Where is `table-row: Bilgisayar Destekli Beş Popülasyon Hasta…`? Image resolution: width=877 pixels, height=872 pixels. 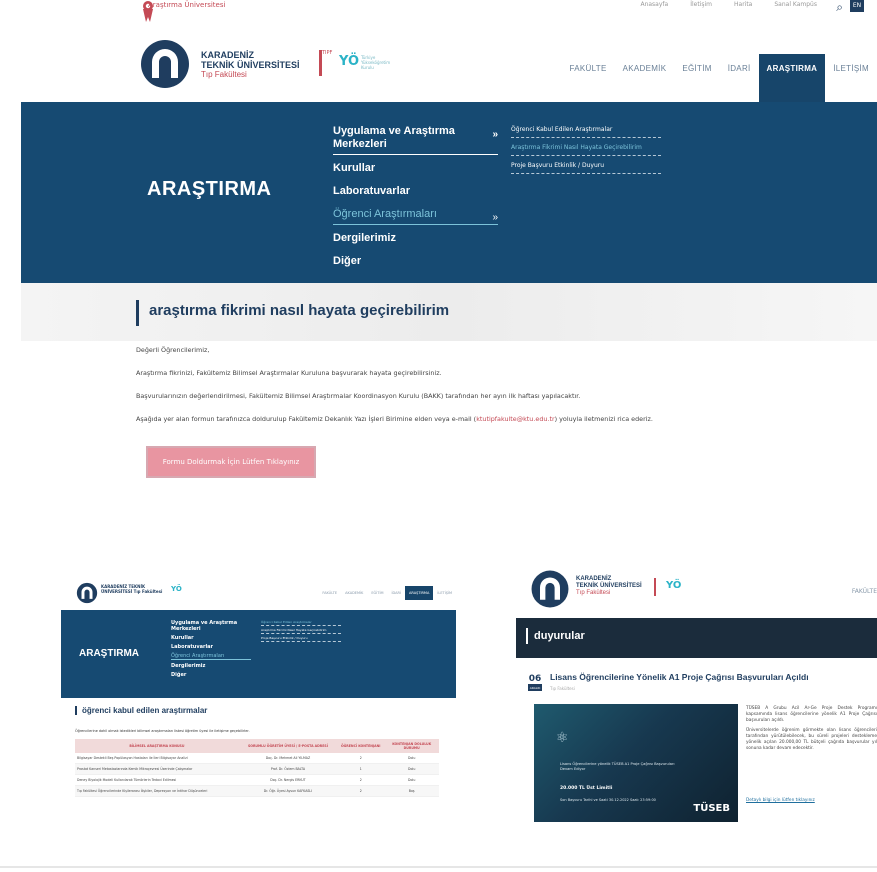 table-row: Bilgisayar Destekli Beş Popülasyon Hasta… is located at coordinates (257, 758).